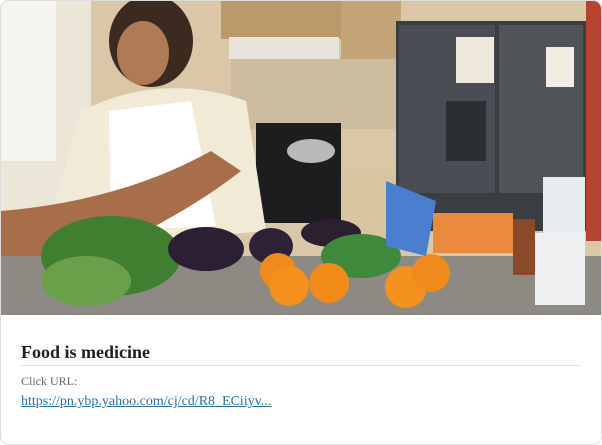  What do you see at coordinates (301, 365) in the screenshot?
I see `title-divider` at bounding box center [301, 365].